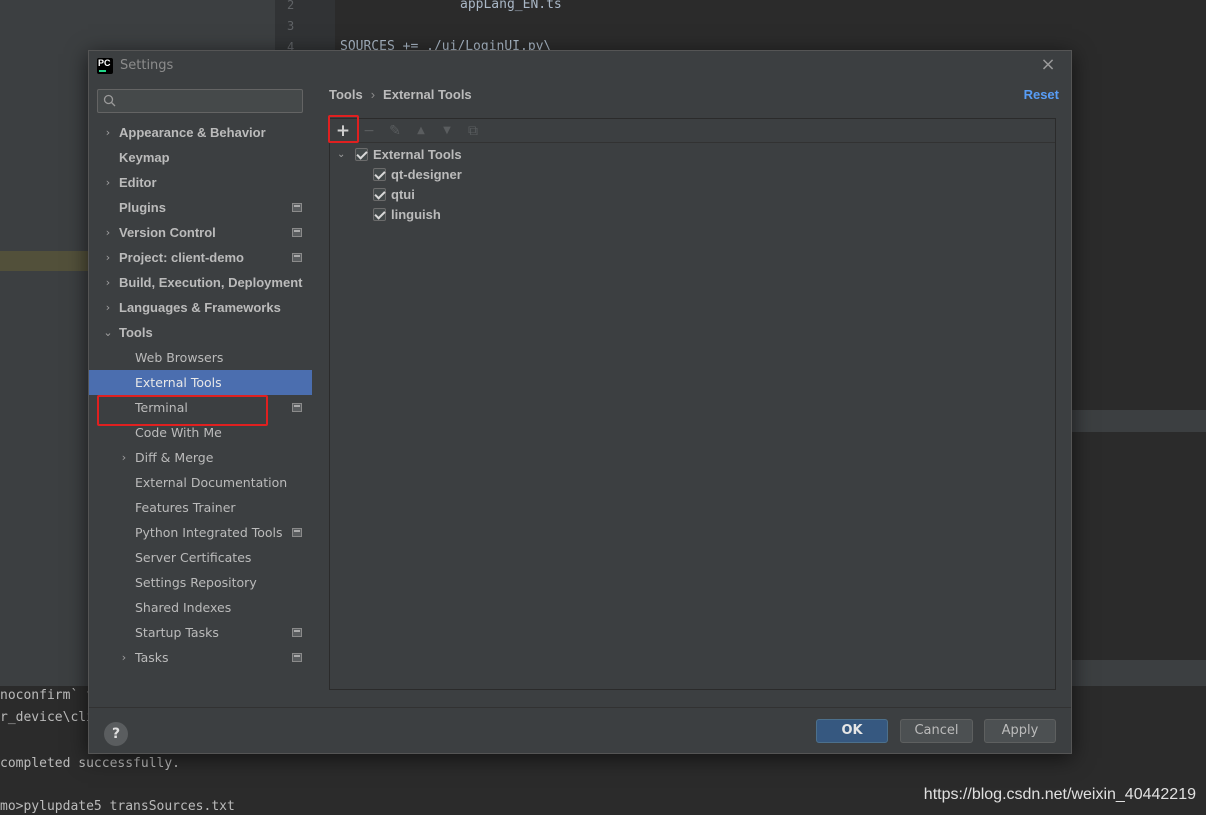 Image resolution: width=1206 pixels, height=815 pixels. I want to click on ok-button: OK, so click(852, 731).